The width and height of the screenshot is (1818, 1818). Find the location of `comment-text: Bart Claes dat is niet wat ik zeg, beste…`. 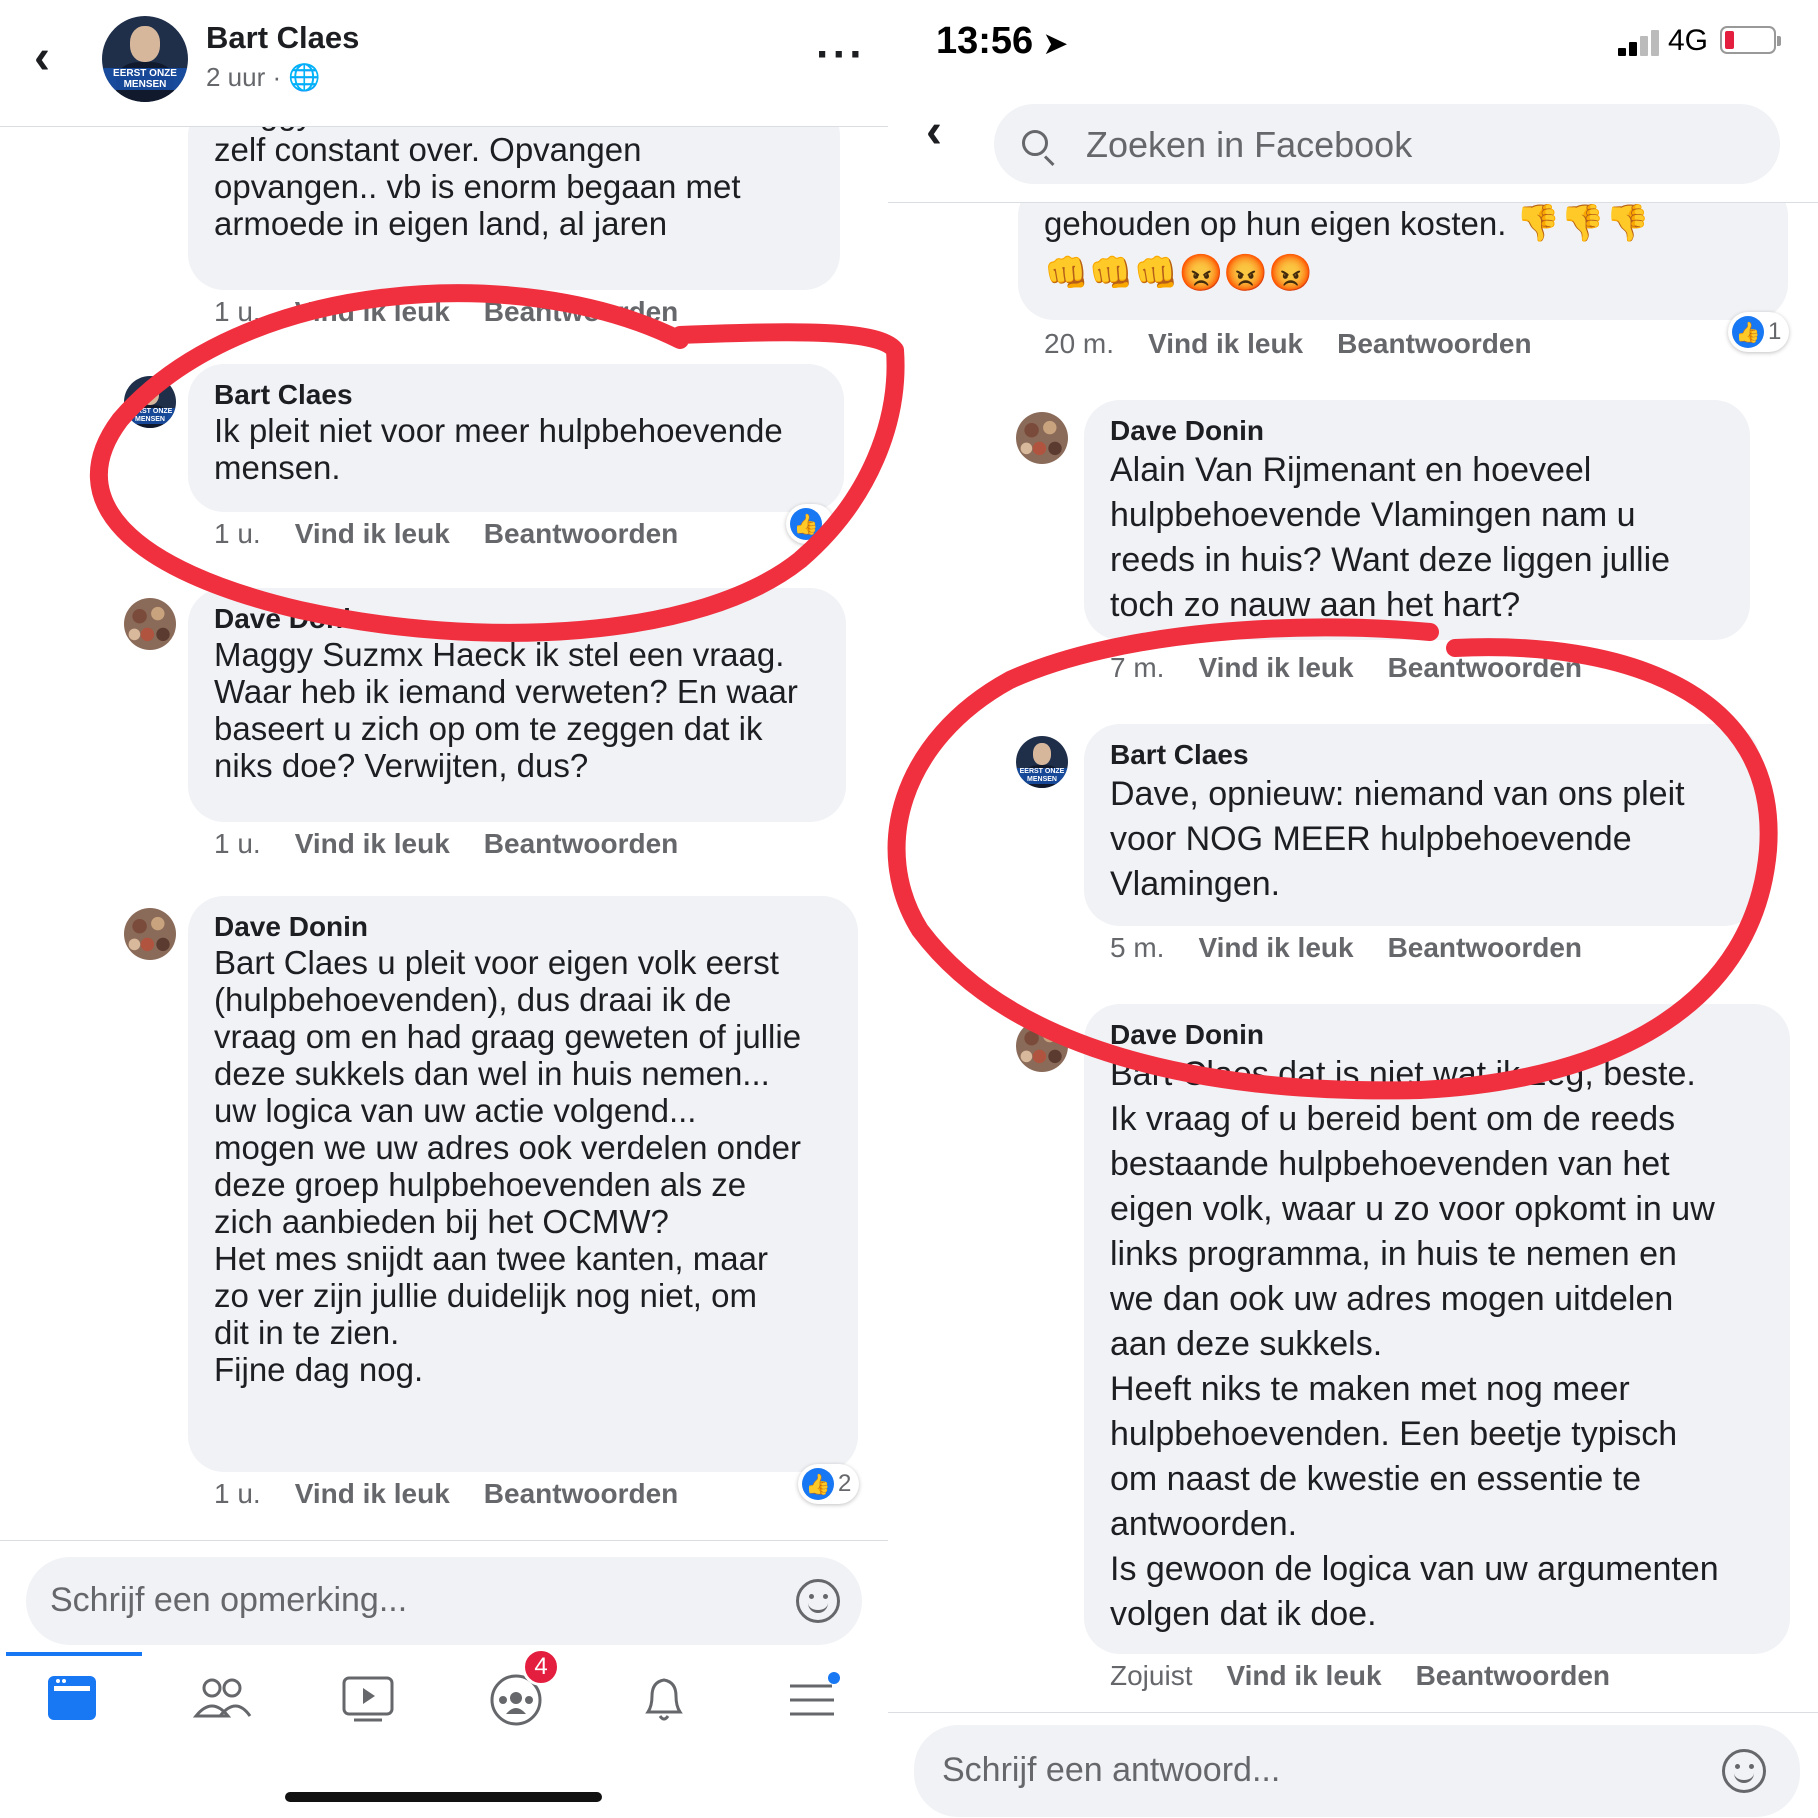

comment-text: Bart Claes dat is niet wat ik zeg, beste… is located at coordinates (1414, 1344).